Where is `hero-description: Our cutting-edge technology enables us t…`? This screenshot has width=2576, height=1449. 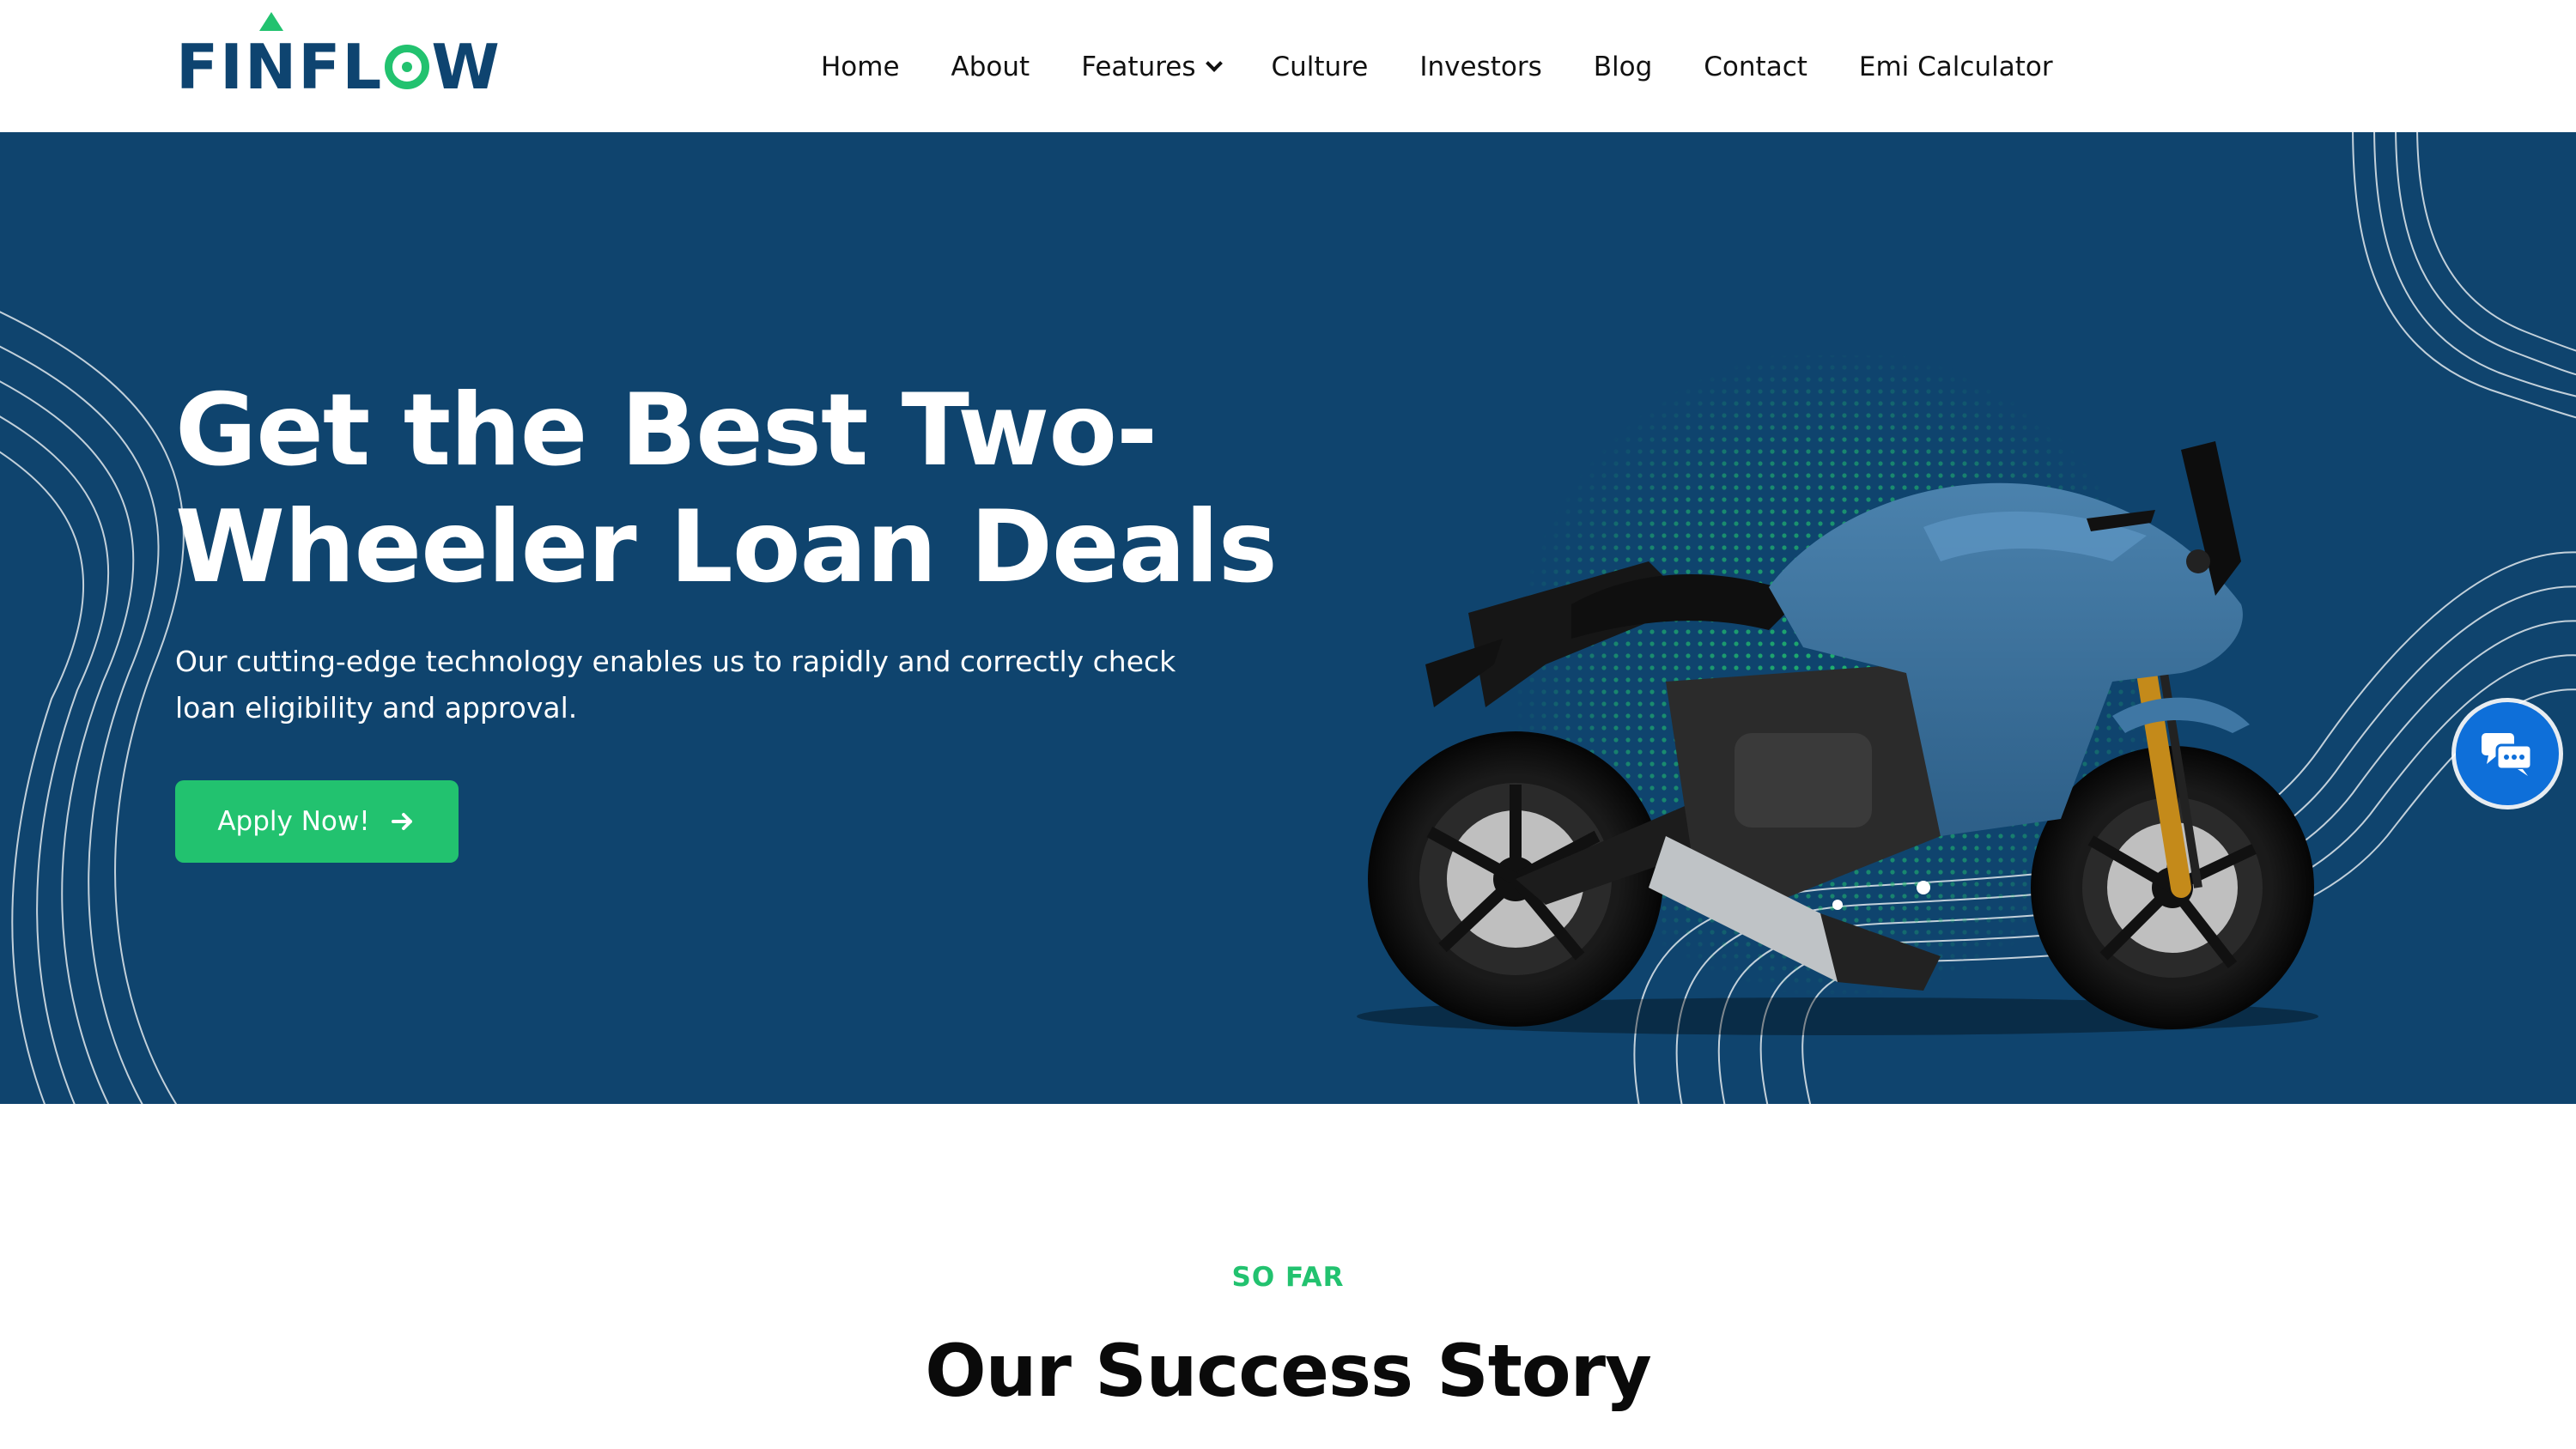
hero-description: Our cutting-edge technology enables us t… is located at coordinates (675, 684).